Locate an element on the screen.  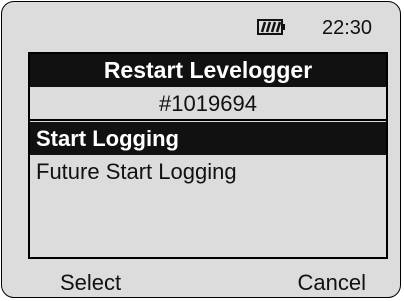
cancel-softkey: Cancel is located at coordinates (332, 283).